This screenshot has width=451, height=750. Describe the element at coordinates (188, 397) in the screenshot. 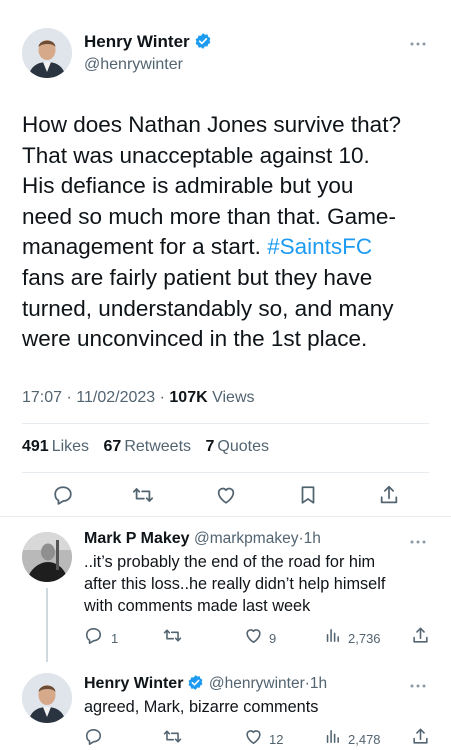

I see `views-count: 107K` at that location.